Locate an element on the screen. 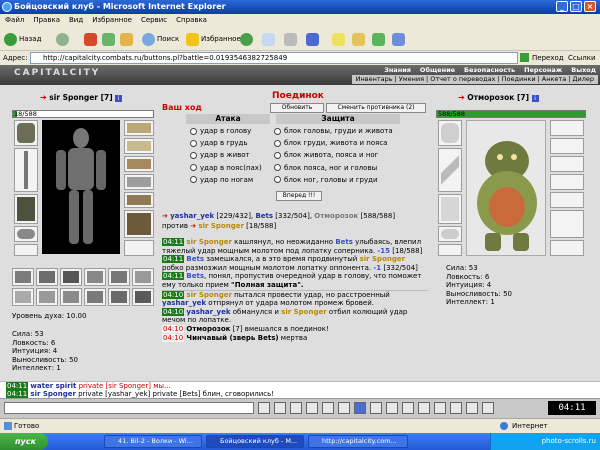  right-player-name: Отморозок is located at coordinates (490, 97).